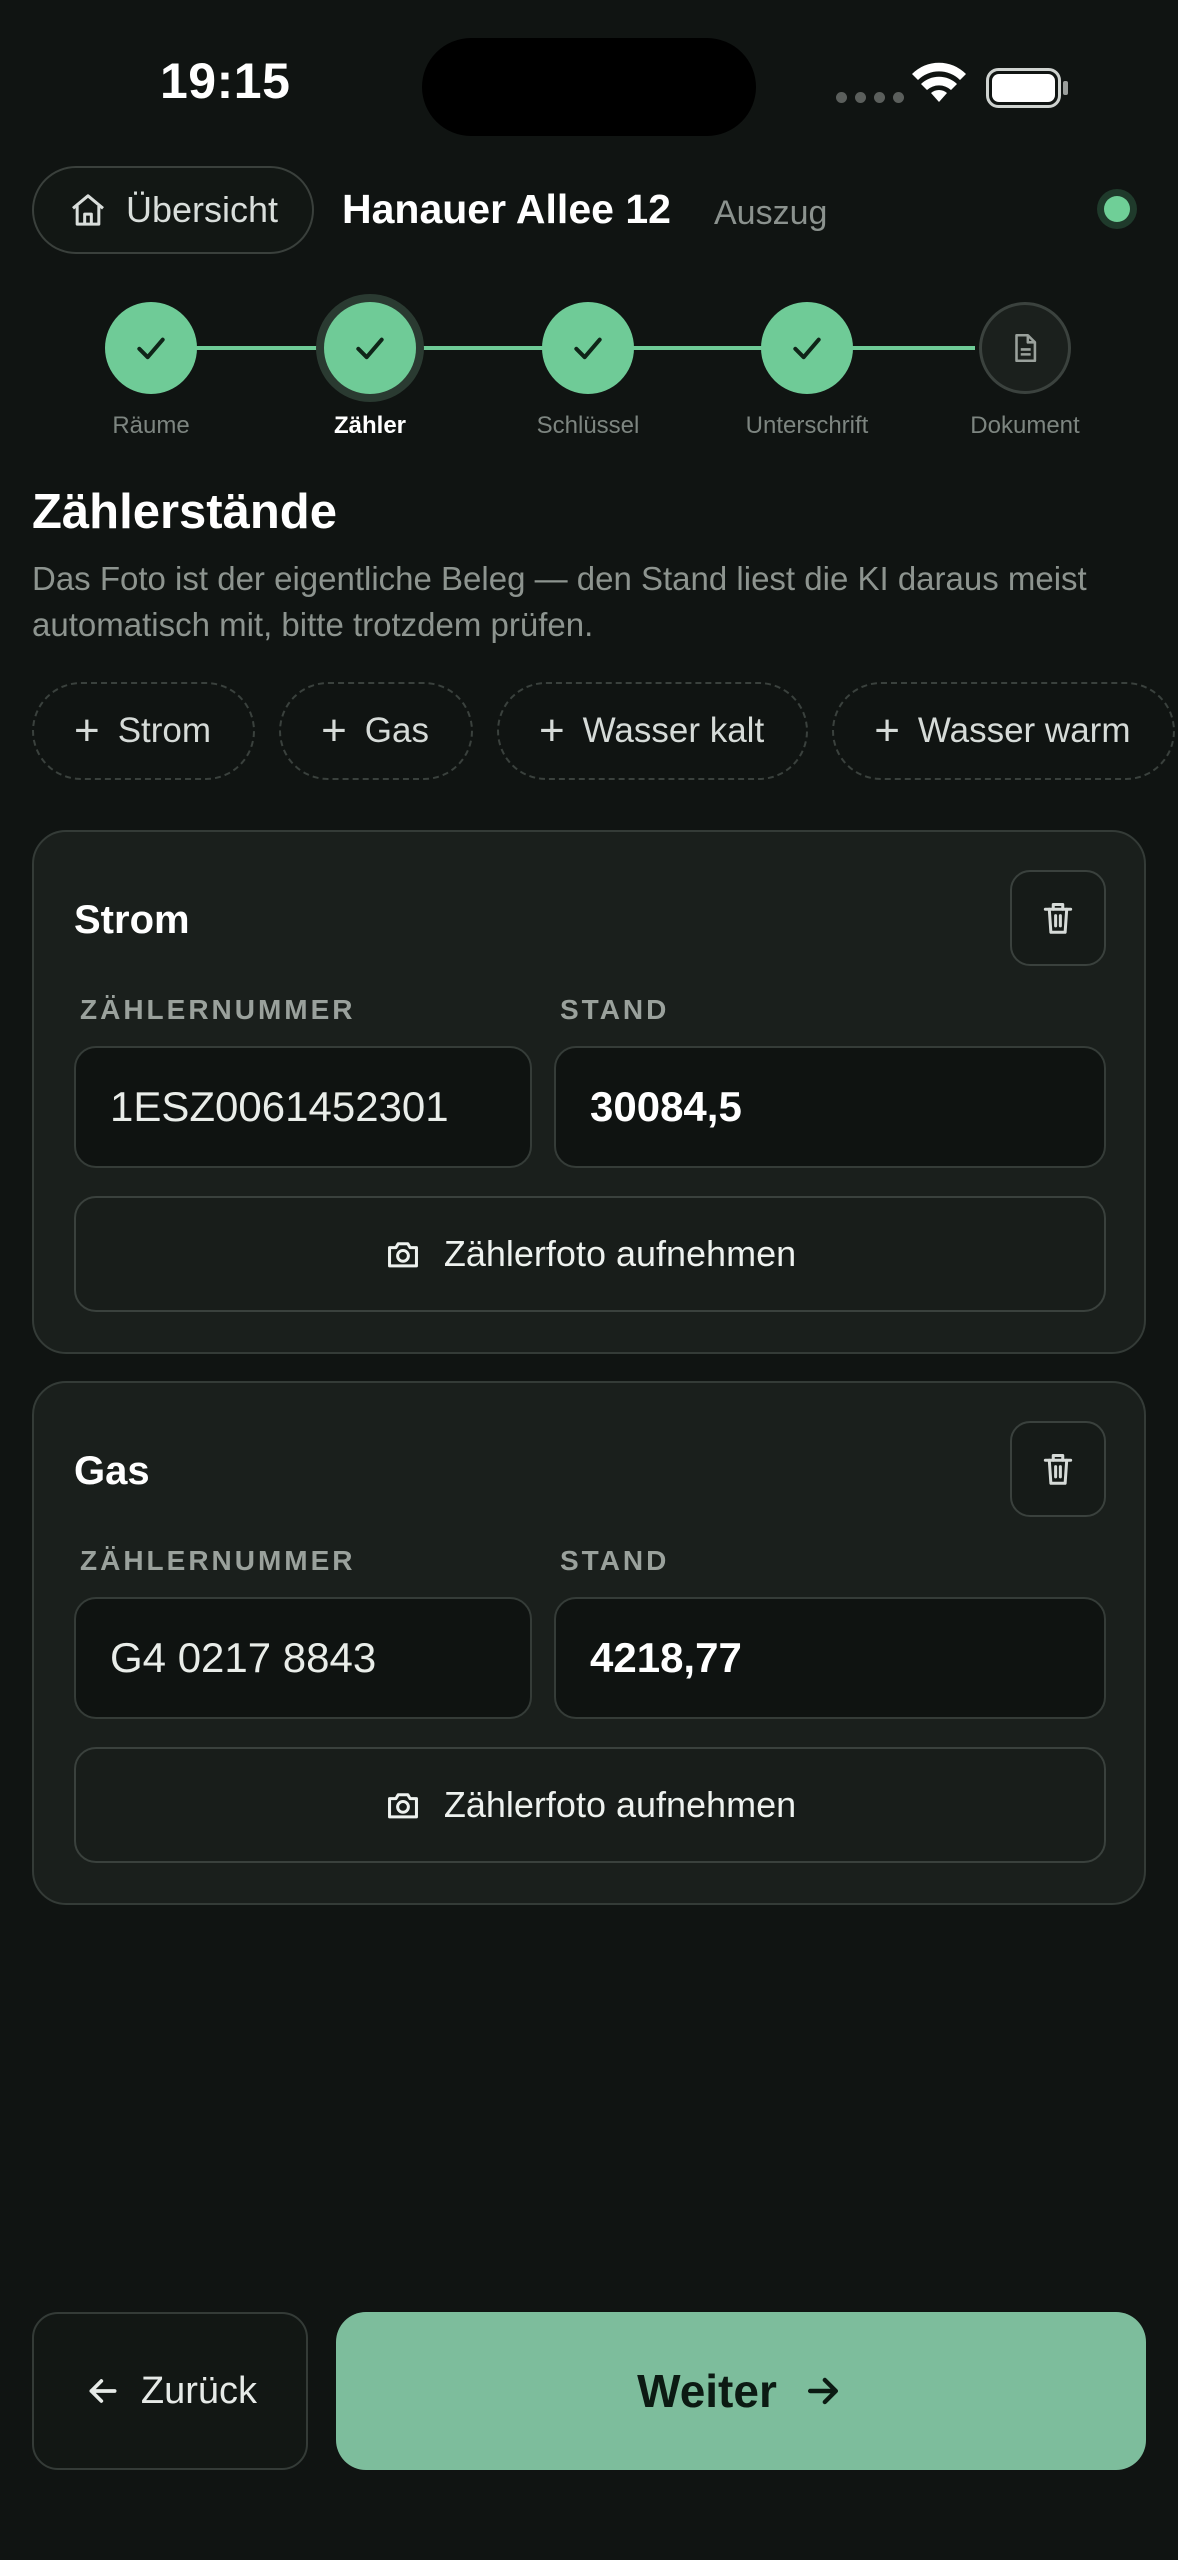 This screenshot has height=2560, width=1178. I want to click on step-unterschrift, so click(807, 348).